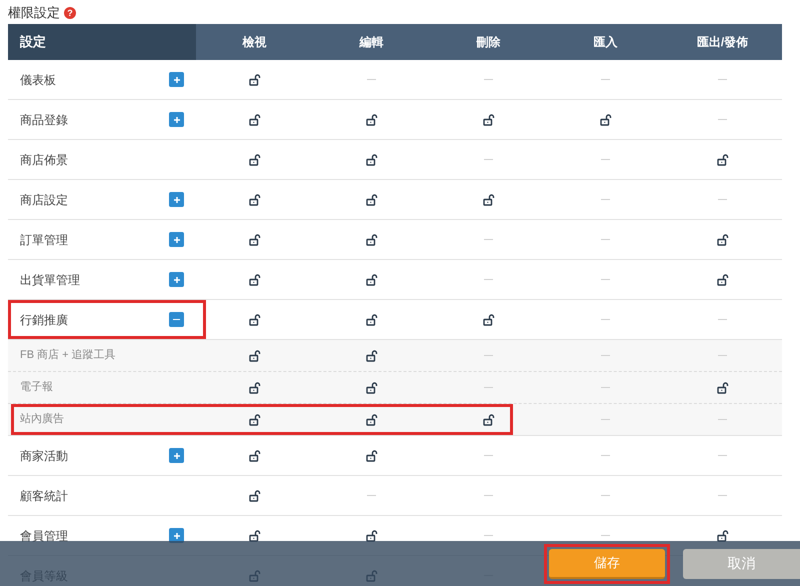 The height and width of the screenshot is (586, 800). I want to click on permission-name: 出貨單管理, so click(50, 280).